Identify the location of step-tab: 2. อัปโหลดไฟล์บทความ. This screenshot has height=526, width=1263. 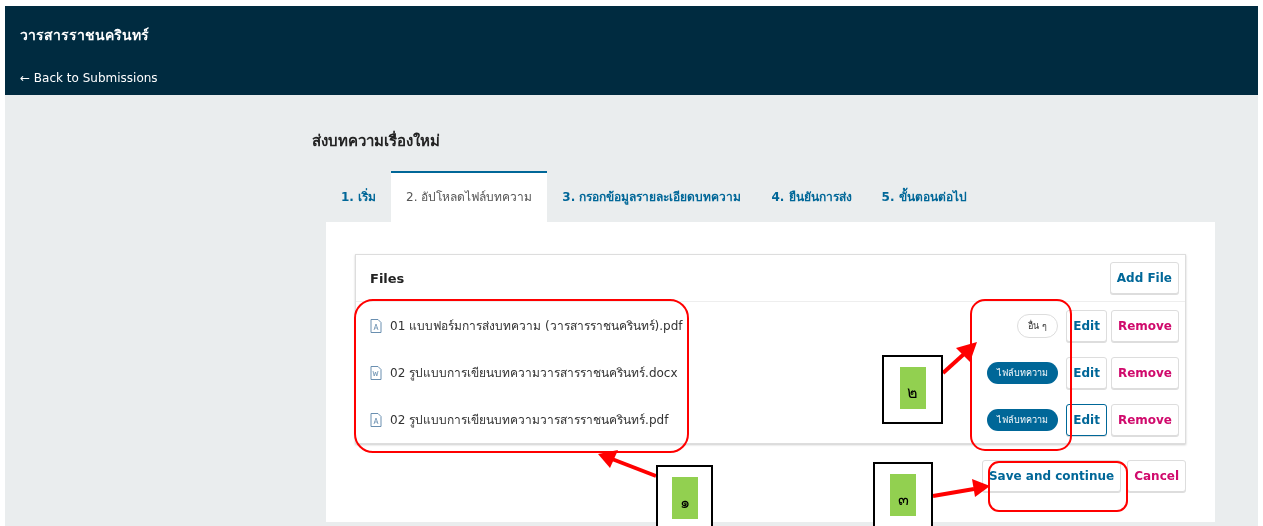
(469, 196).